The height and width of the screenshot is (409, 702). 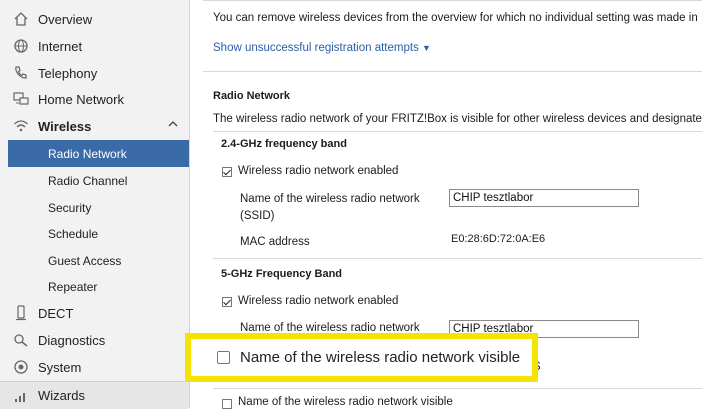 What do you see at coordinates (60, 46) in the screenshot?
I see `nav-label: Internet` at bounding box center [60, 46].